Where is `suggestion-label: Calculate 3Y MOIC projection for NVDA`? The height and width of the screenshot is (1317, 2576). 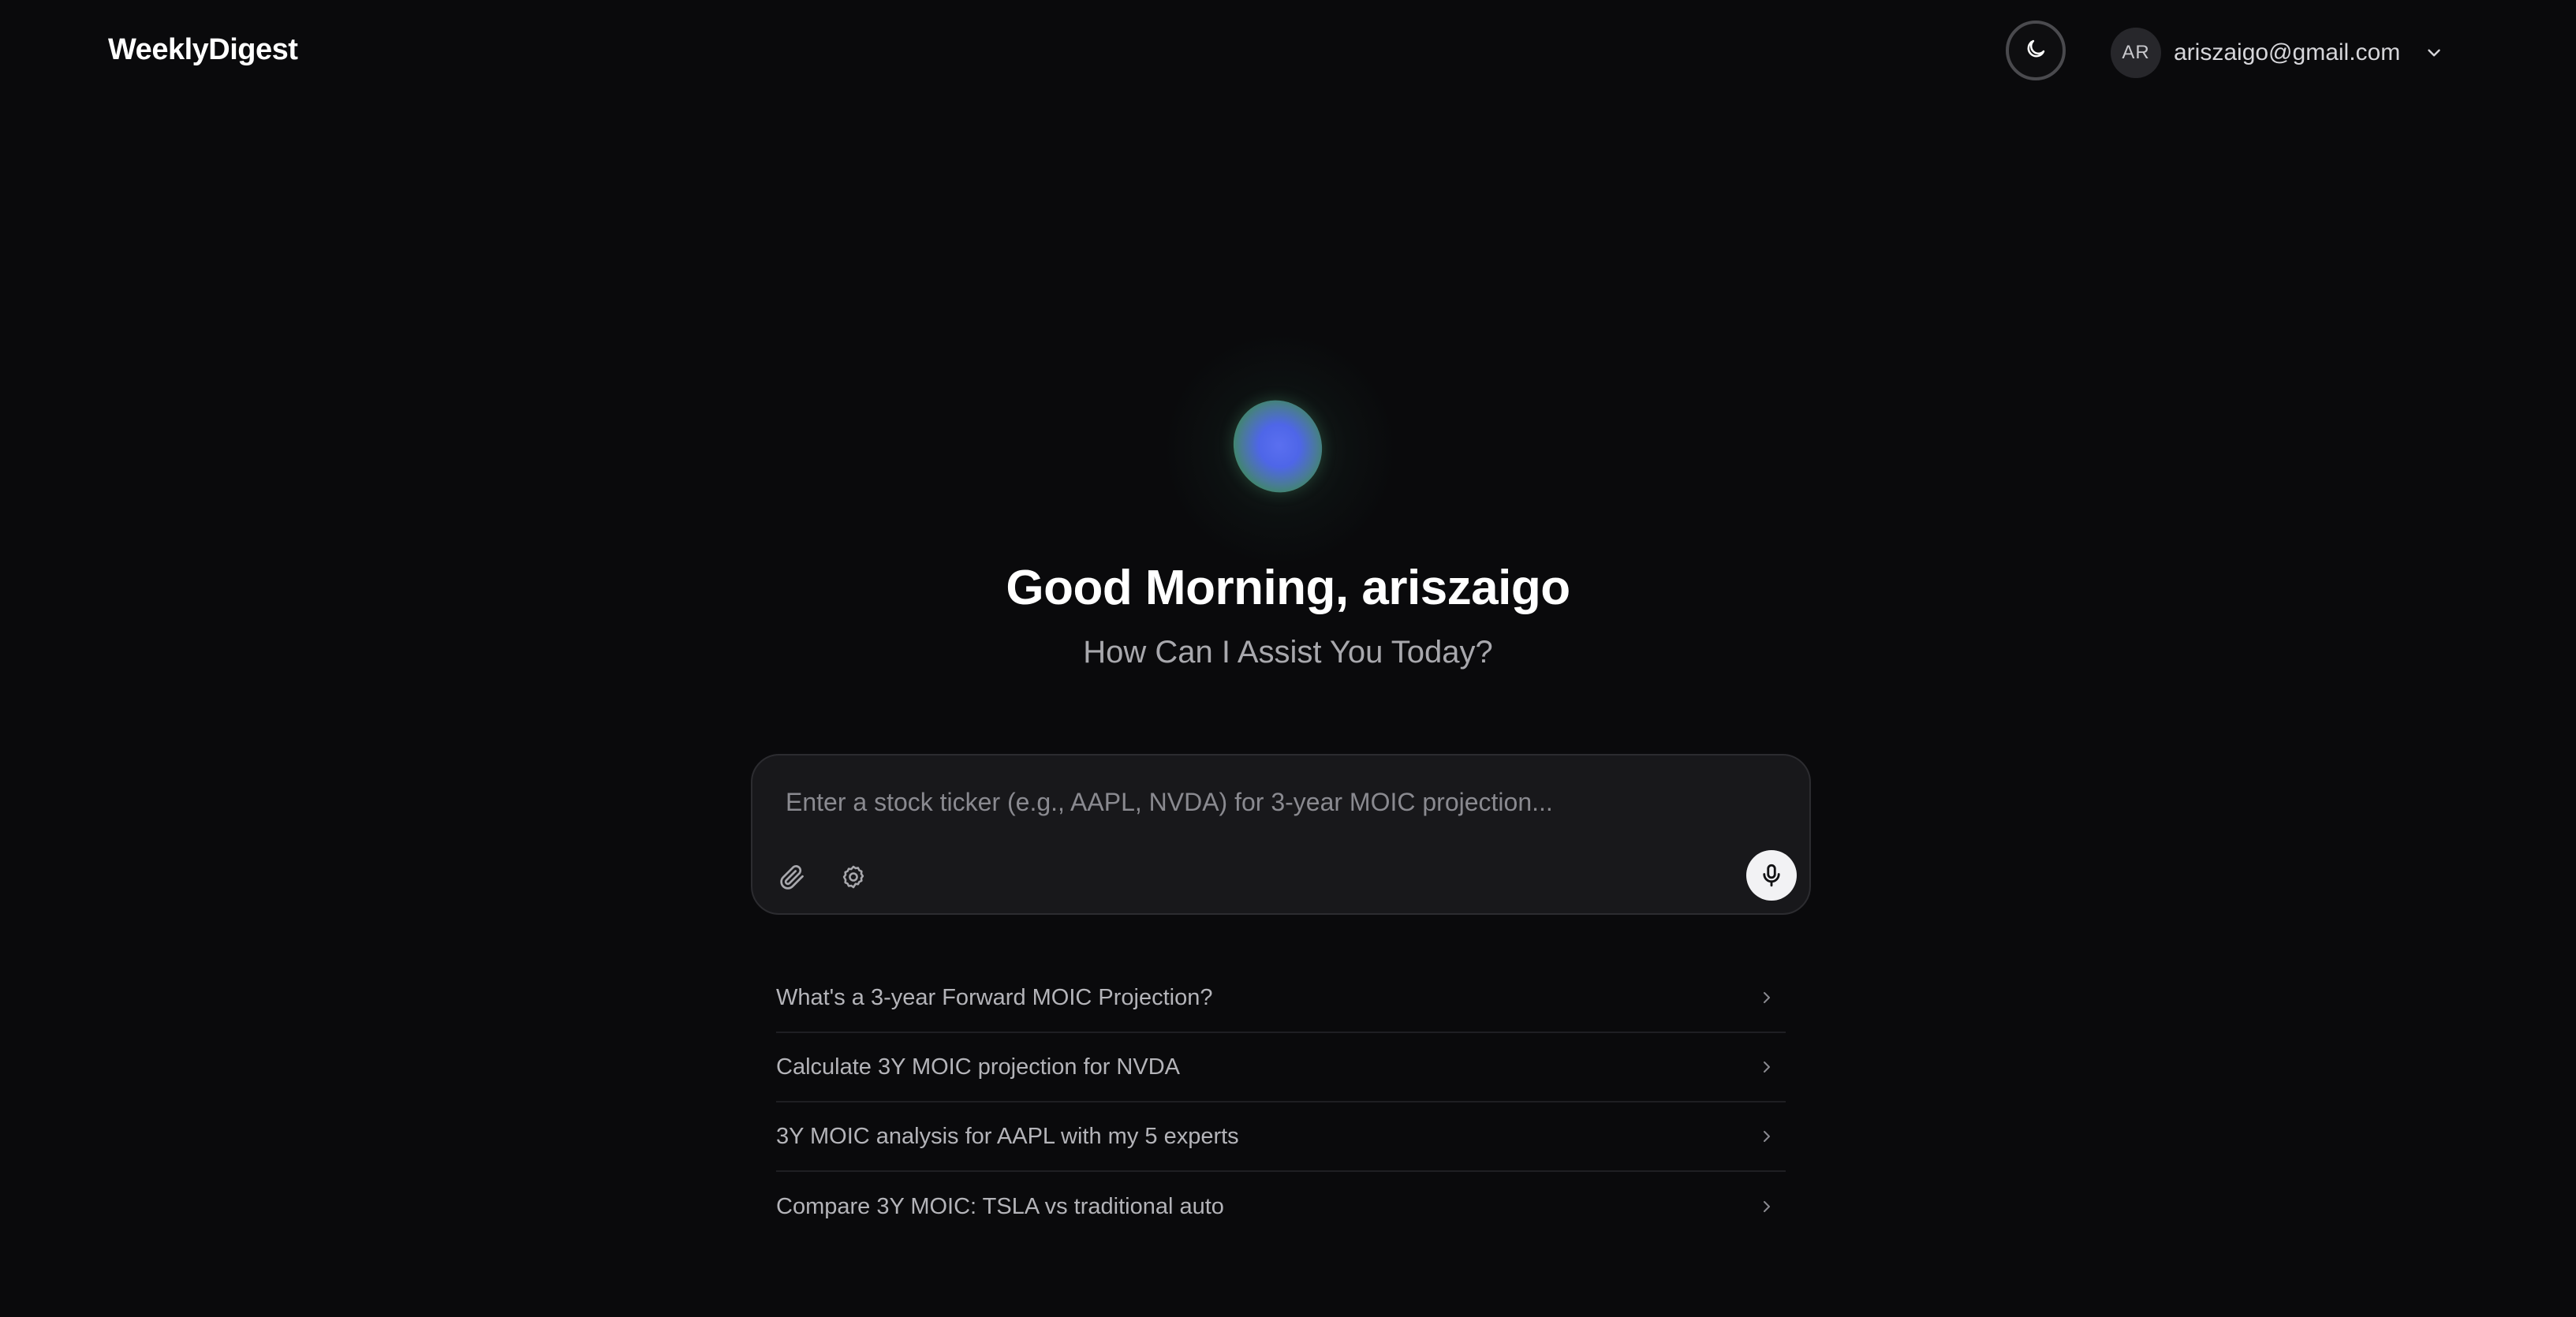
suggestion-label: Calculate 3Y MOIC projection for NVDA is located at coordinates (978, 1067).